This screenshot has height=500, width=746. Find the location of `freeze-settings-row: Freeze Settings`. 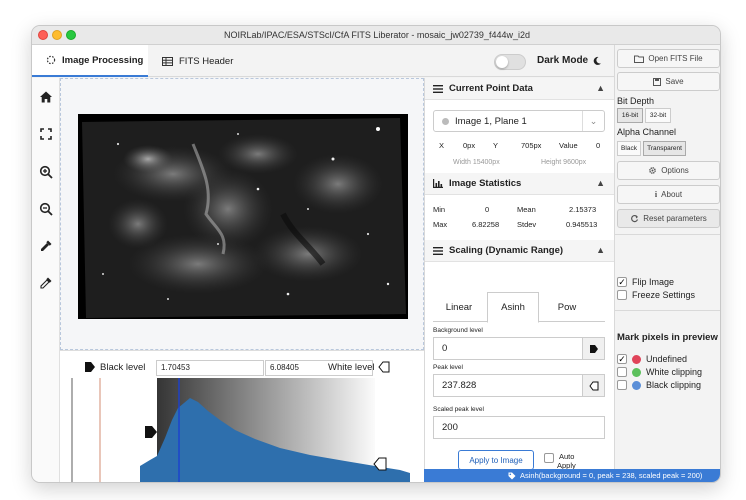

freeze-settings-row: Freeze Settings is located at coordinates (656, 295).